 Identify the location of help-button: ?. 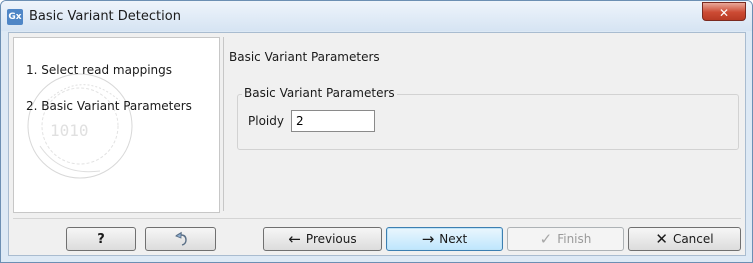
(101, 239).